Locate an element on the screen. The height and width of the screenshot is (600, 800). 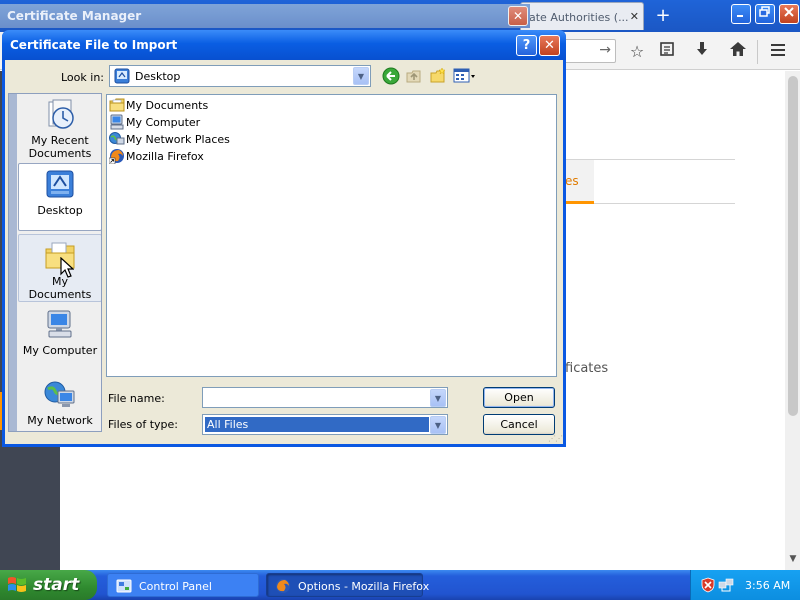
start-button: start is located at coordinates (48, 585).